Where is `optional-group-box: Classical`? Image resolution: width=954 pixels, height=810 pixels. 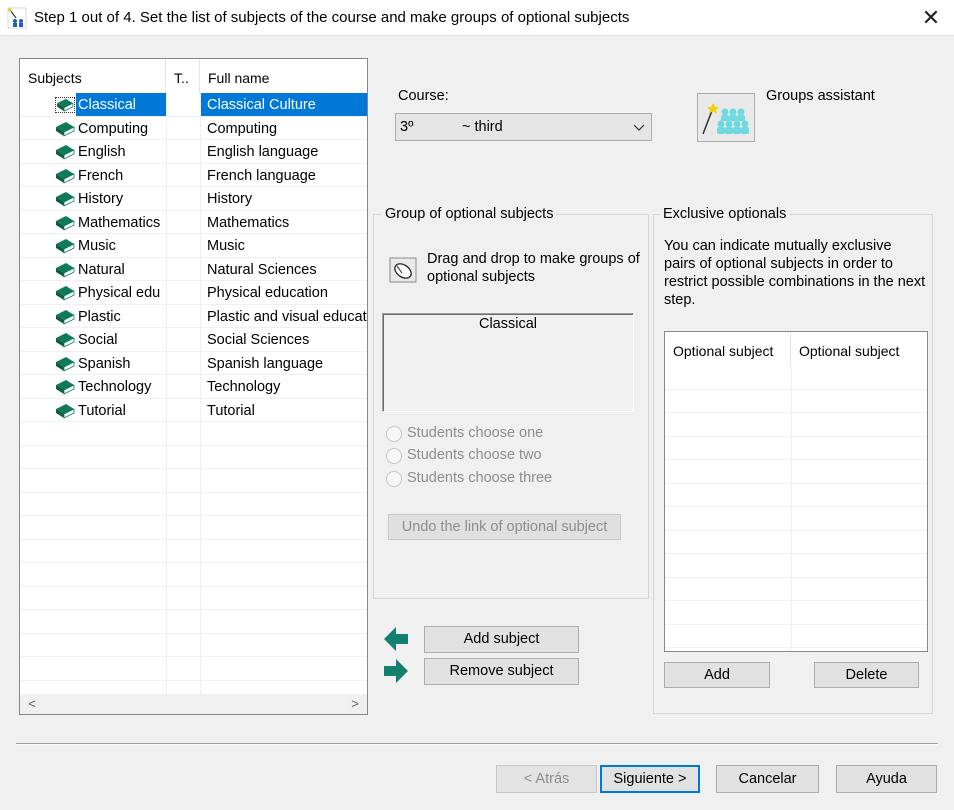
optional-group-box: Classical is located at coordinates (508, 362).